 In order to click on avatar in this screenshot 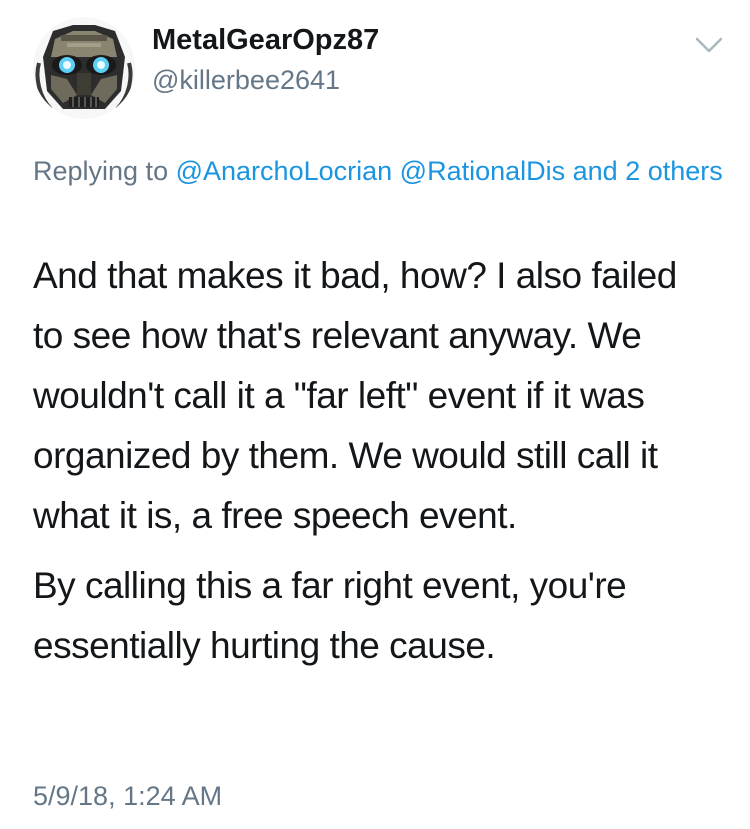, I will do `click(84, 68)`.